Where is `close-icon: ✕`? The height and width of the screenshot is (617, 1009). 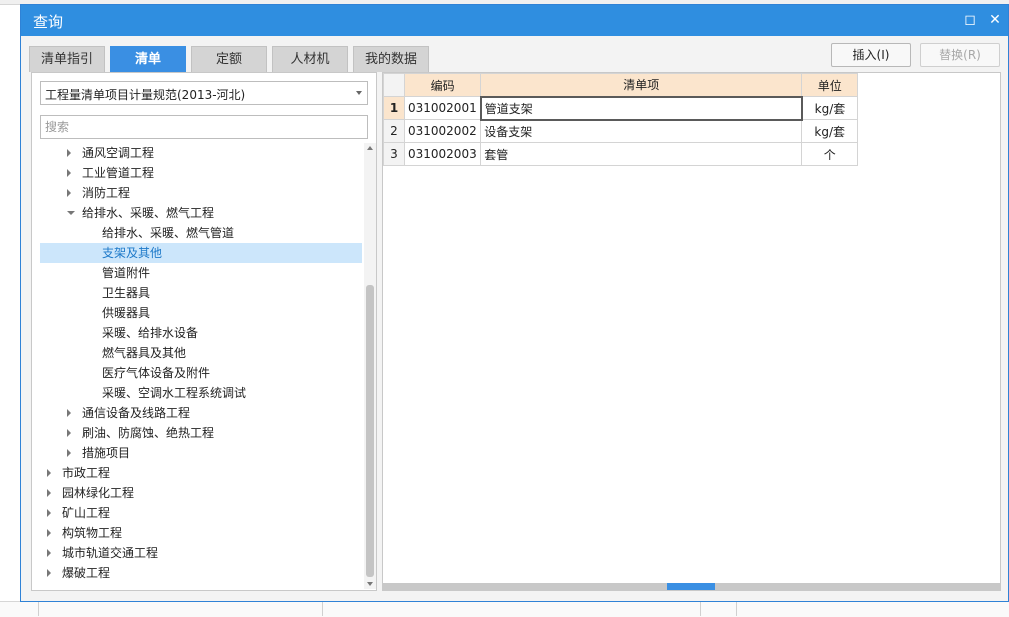
close-icon: ✕ is located at coordinates (995, 20).